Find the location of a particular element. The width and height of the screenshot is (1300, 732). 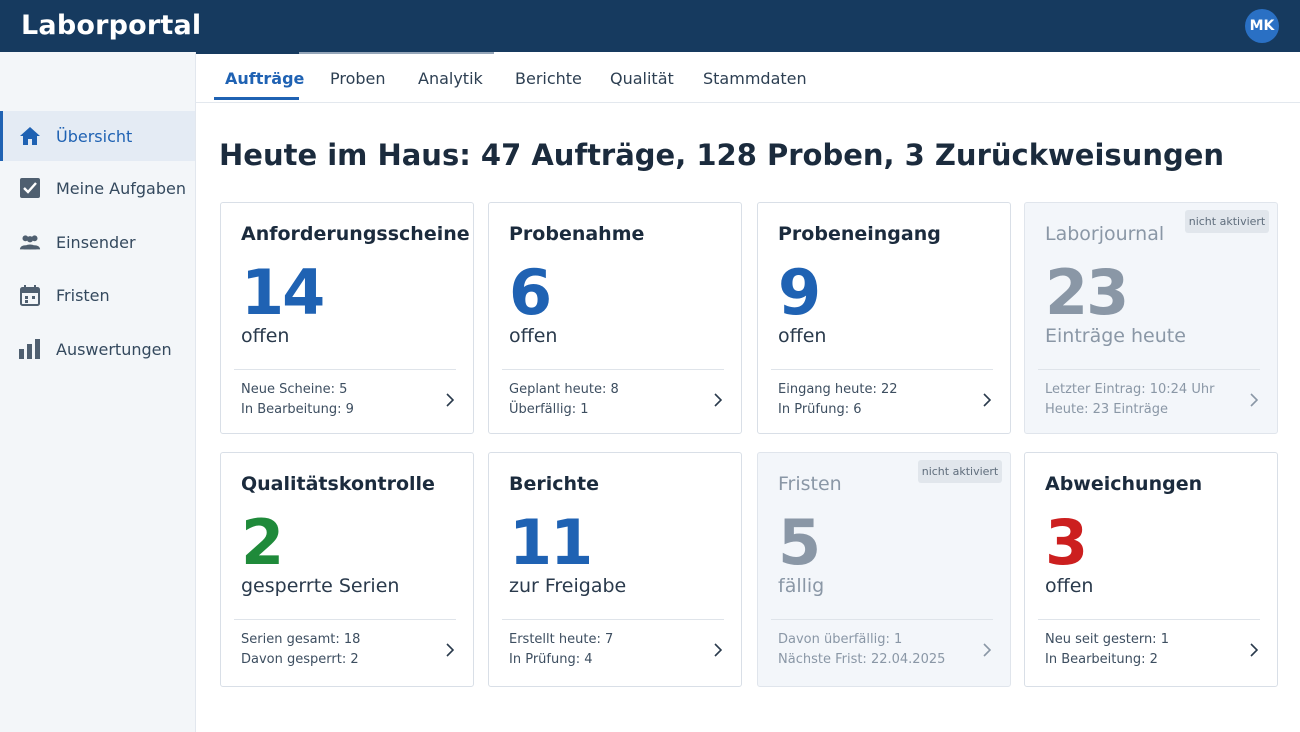

card-value: 11 is located at coordinates (551, 542).